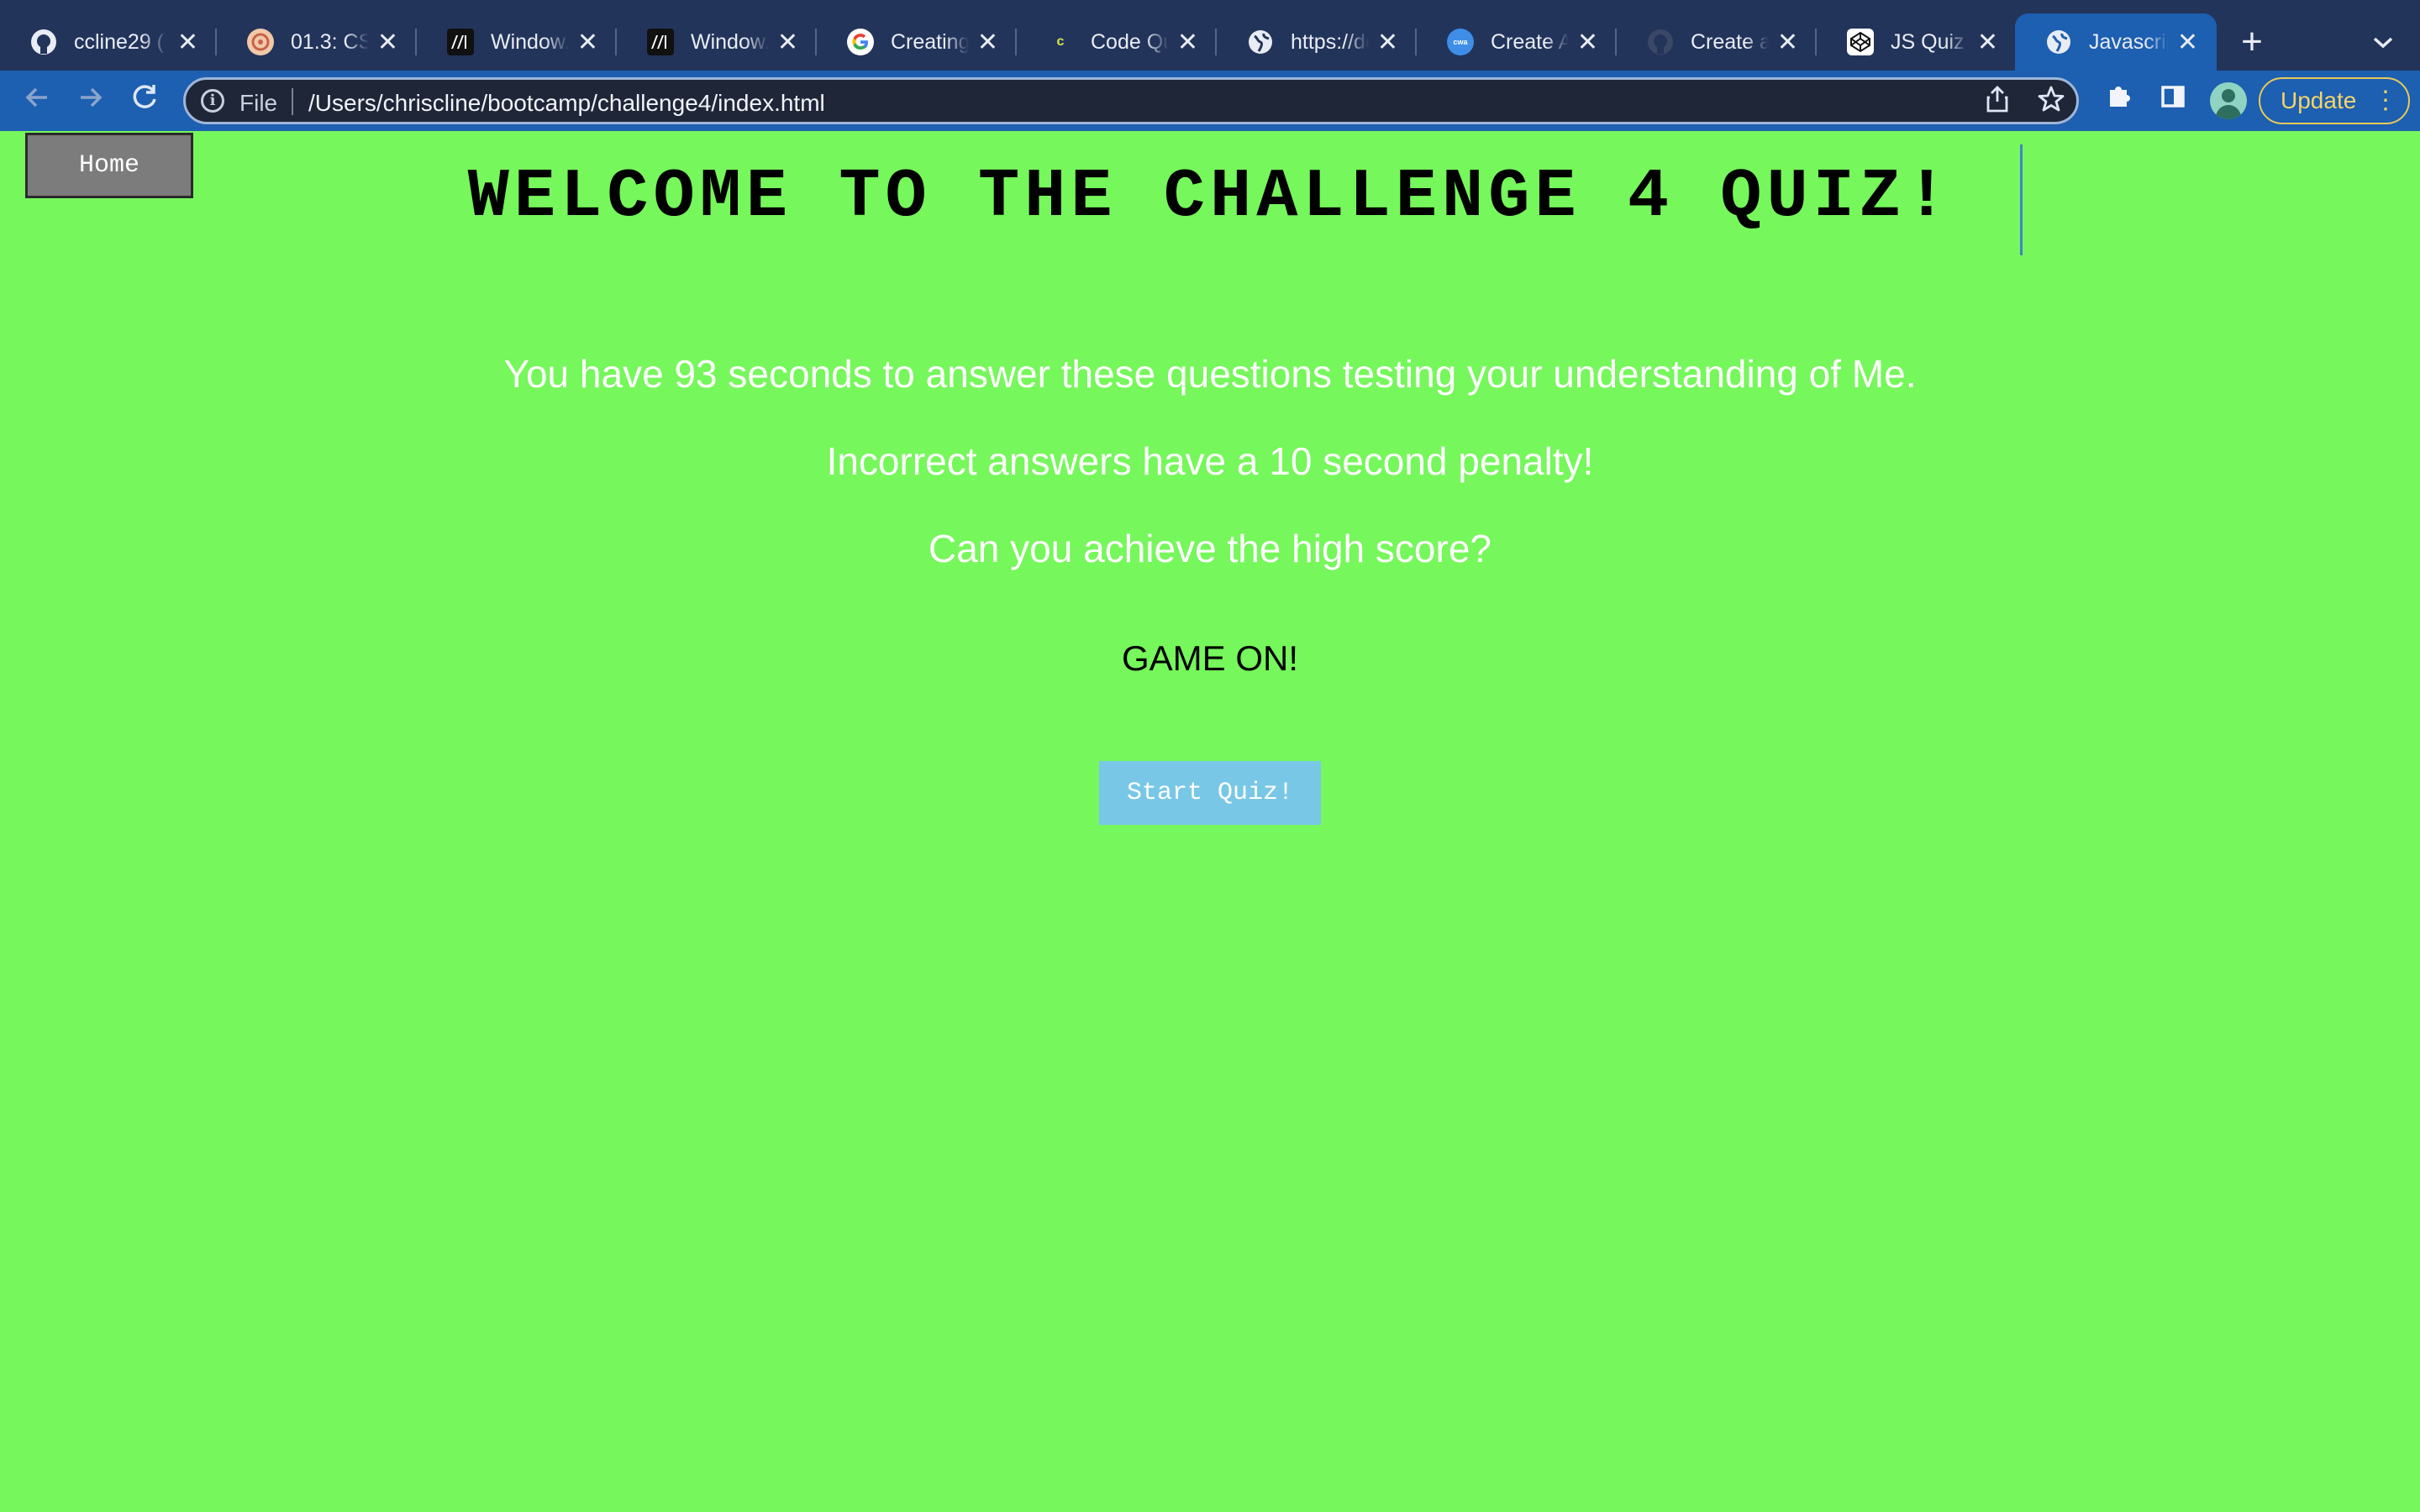 Image resolution: width=2420 pixels, height=1512 pixels. I want to click on profile-avatar, so click(2228, 100).